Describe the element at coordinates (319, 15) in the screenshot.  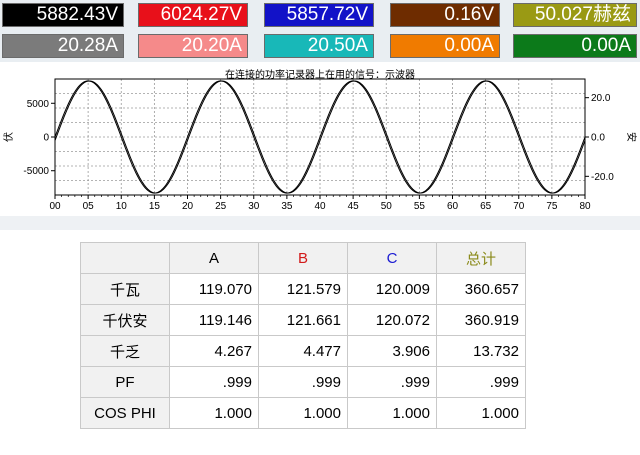
I see `voltage-c-meter: 5857.72V` at that location.